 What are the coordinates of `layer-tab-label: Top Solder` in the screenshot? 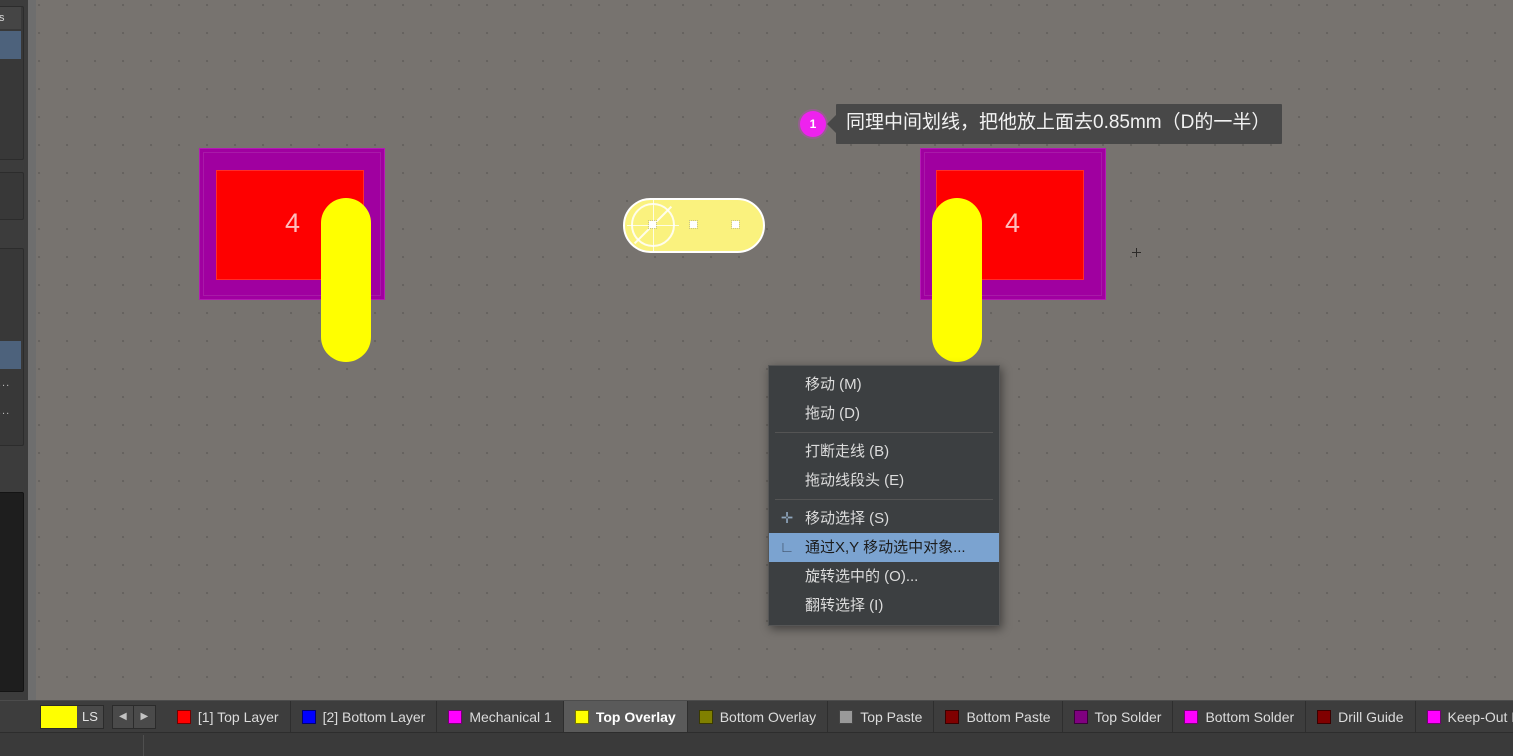 It's located at (1128, 716).